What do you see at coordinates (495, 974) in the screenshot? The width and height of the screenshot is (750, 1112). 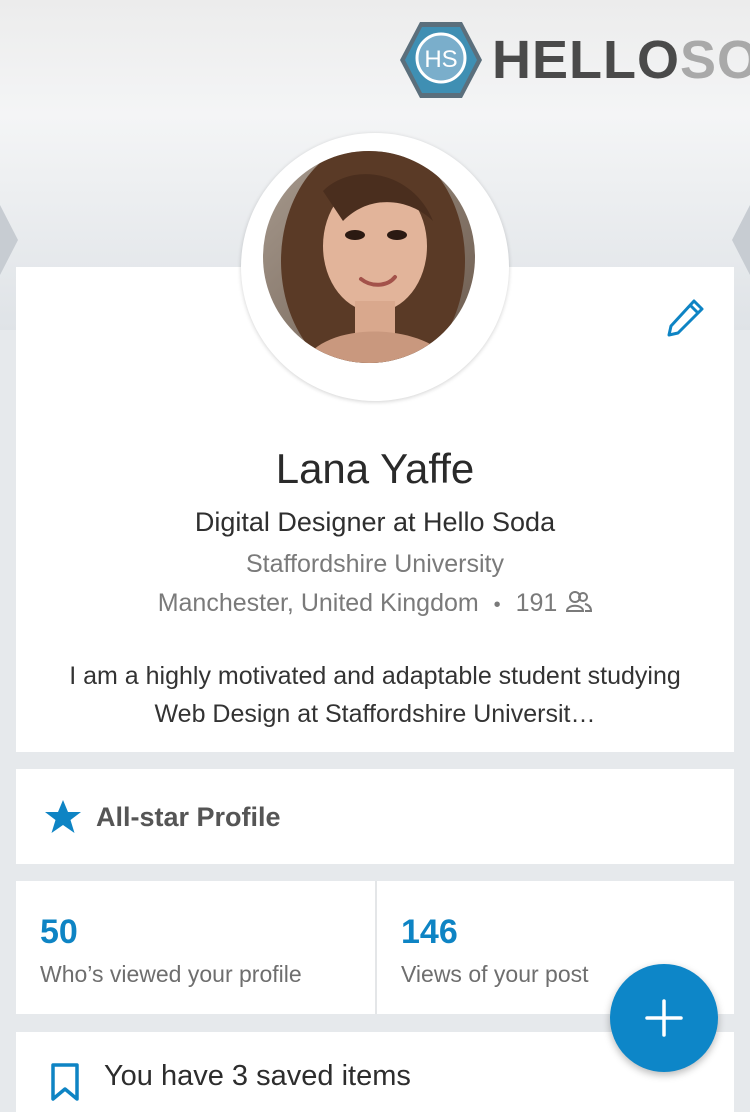 I see `post-views-label: Views of your post` at bounding box center [495, 974].